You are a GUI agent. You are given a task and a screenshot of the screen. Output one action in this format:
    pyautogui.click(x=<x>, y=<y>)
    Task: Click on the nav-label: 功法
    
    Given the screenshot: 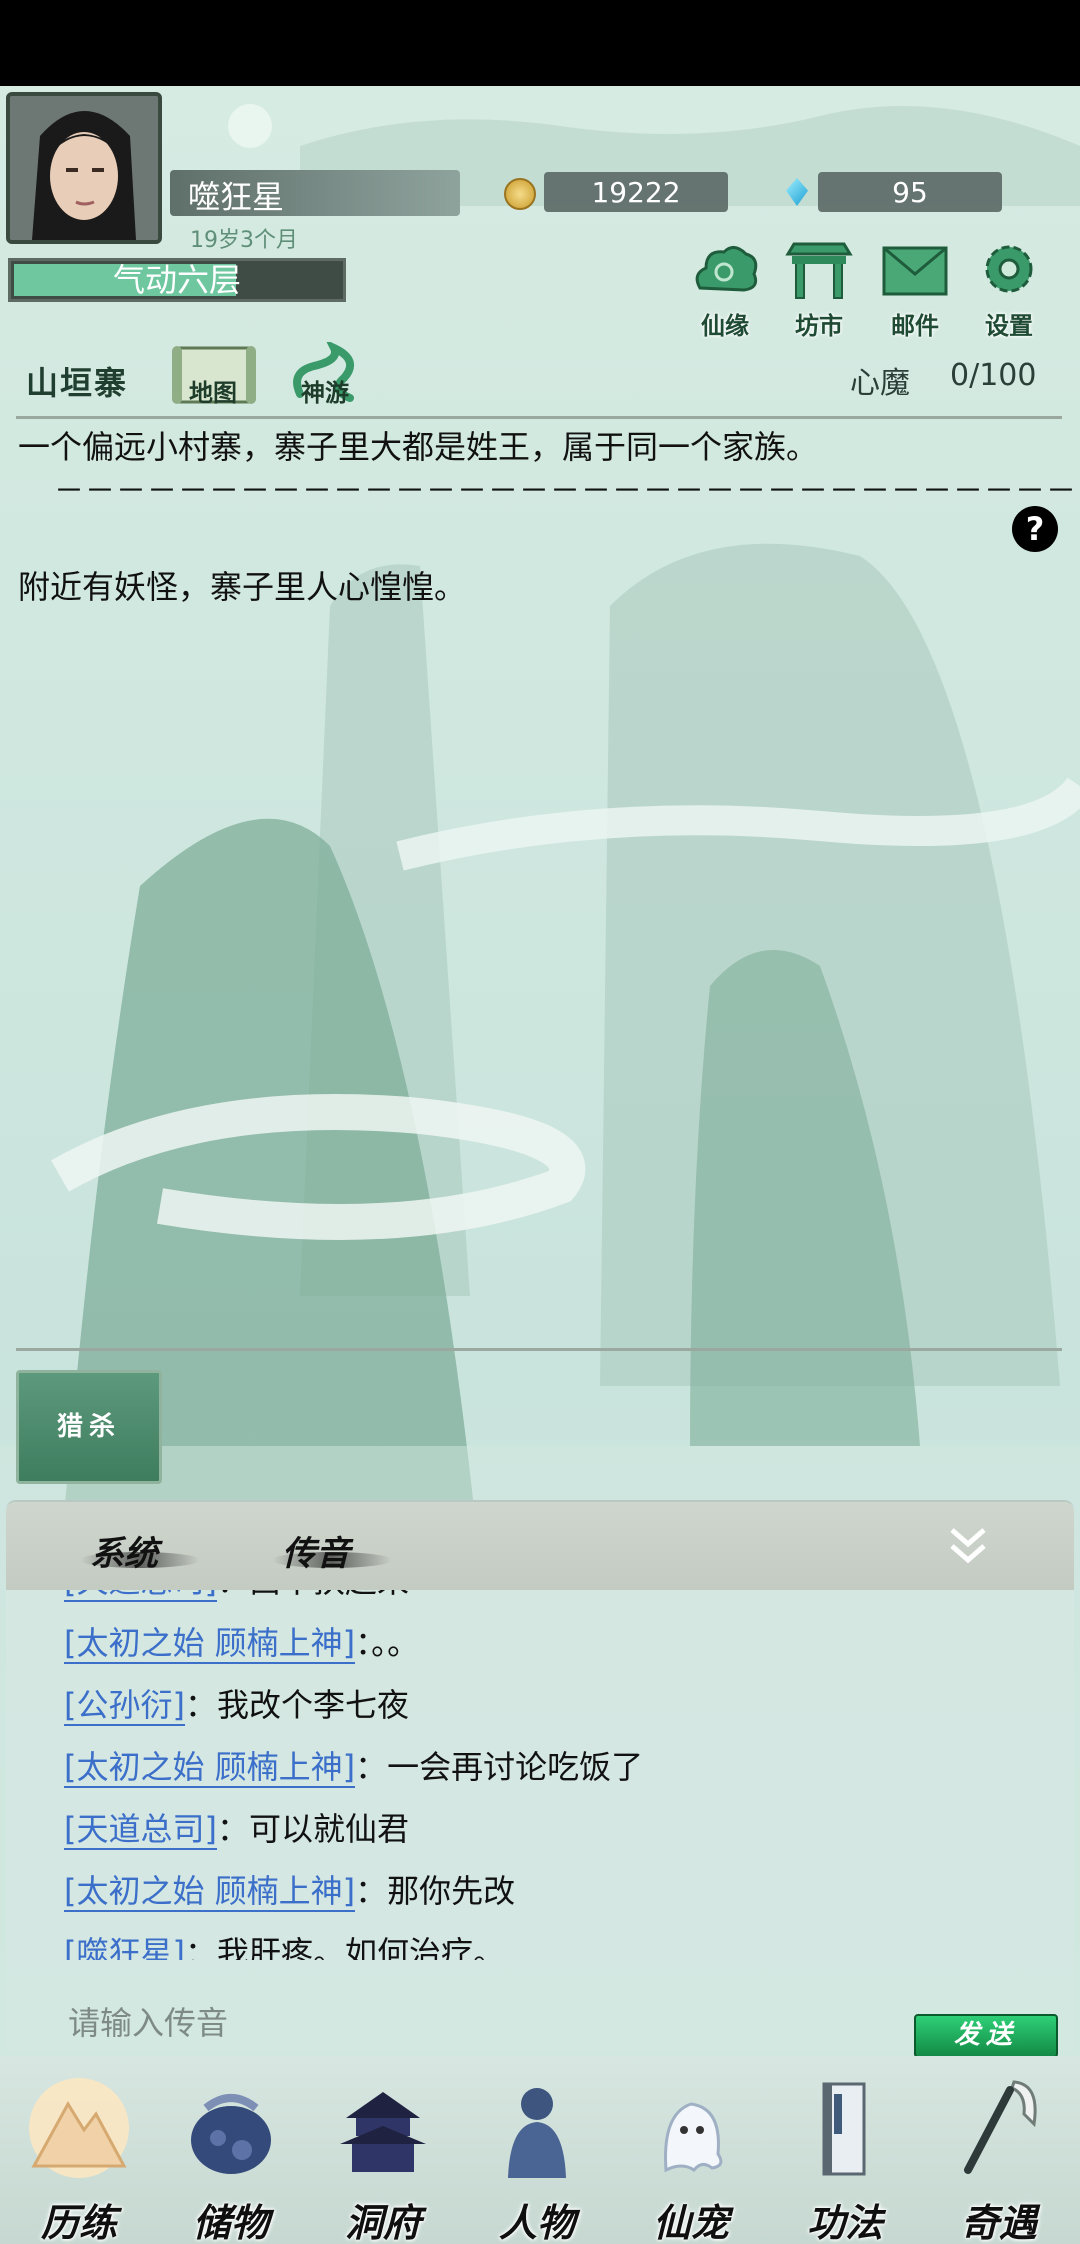 What is the action you would take?
    pyautogui.click(x=844, y=2222)
    